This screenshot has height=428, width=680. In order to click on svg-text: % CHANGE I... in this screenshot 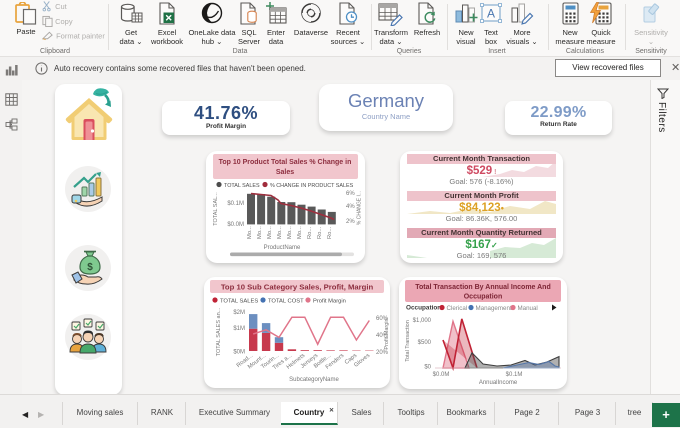, I will do `click(360, 208)`.